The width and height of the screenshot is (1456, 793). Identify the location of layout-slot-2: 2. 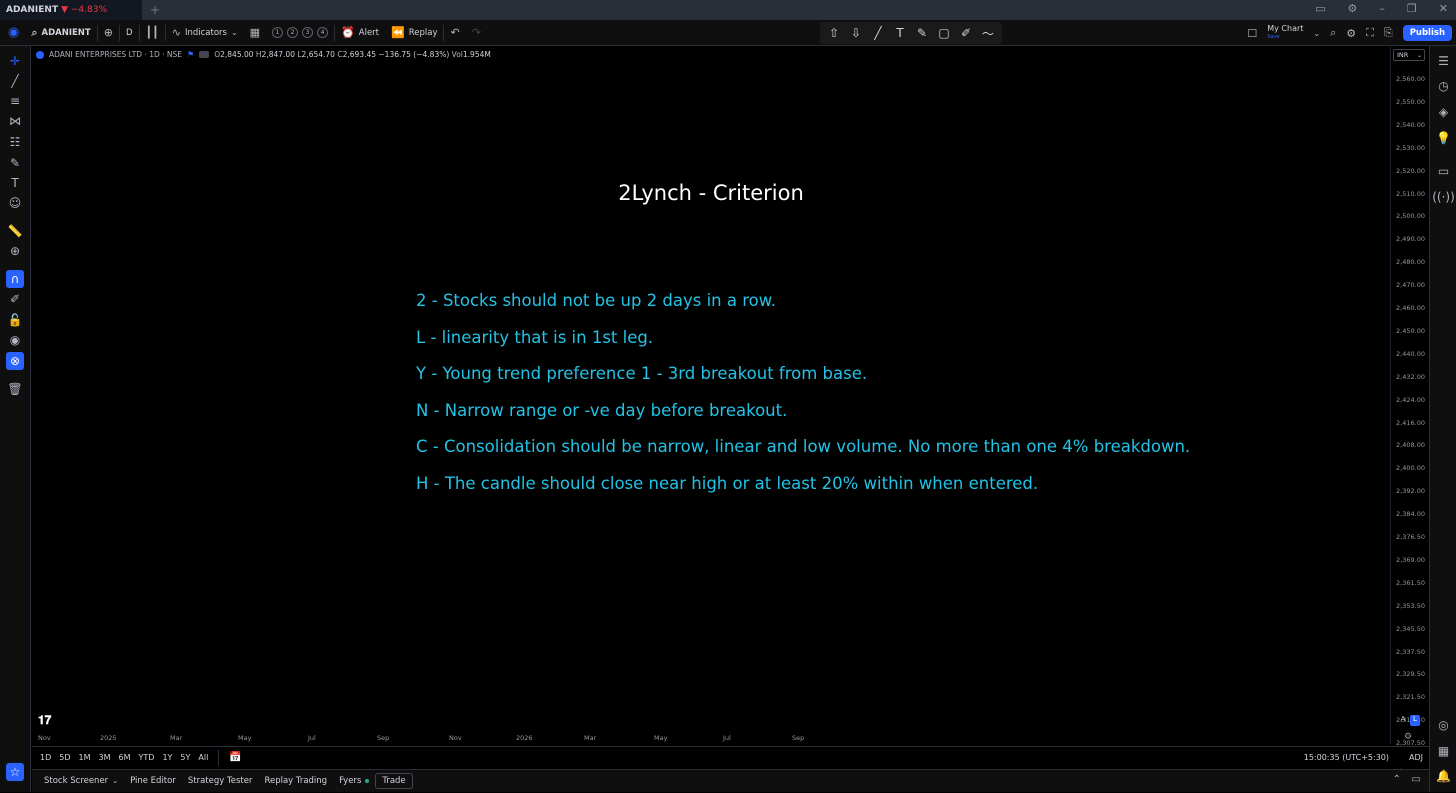
(293, 32).